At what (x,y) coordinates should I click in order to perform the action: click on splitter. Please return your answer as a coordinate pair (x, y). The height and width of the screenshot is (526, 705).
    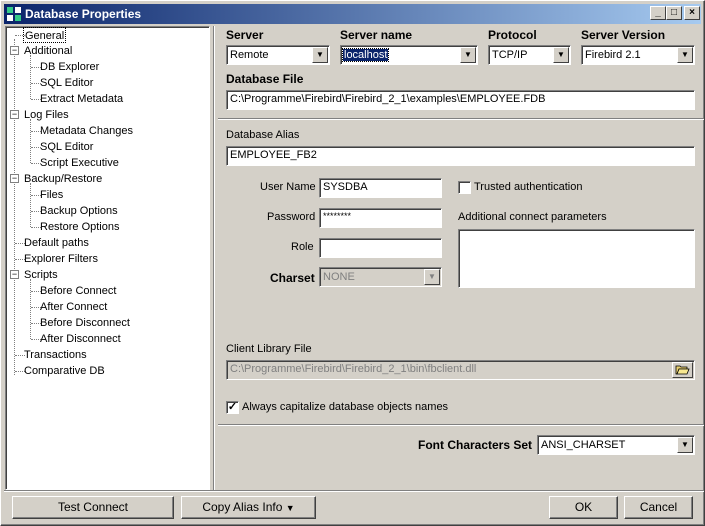
    Looking at the image, I should click on (214, 258).